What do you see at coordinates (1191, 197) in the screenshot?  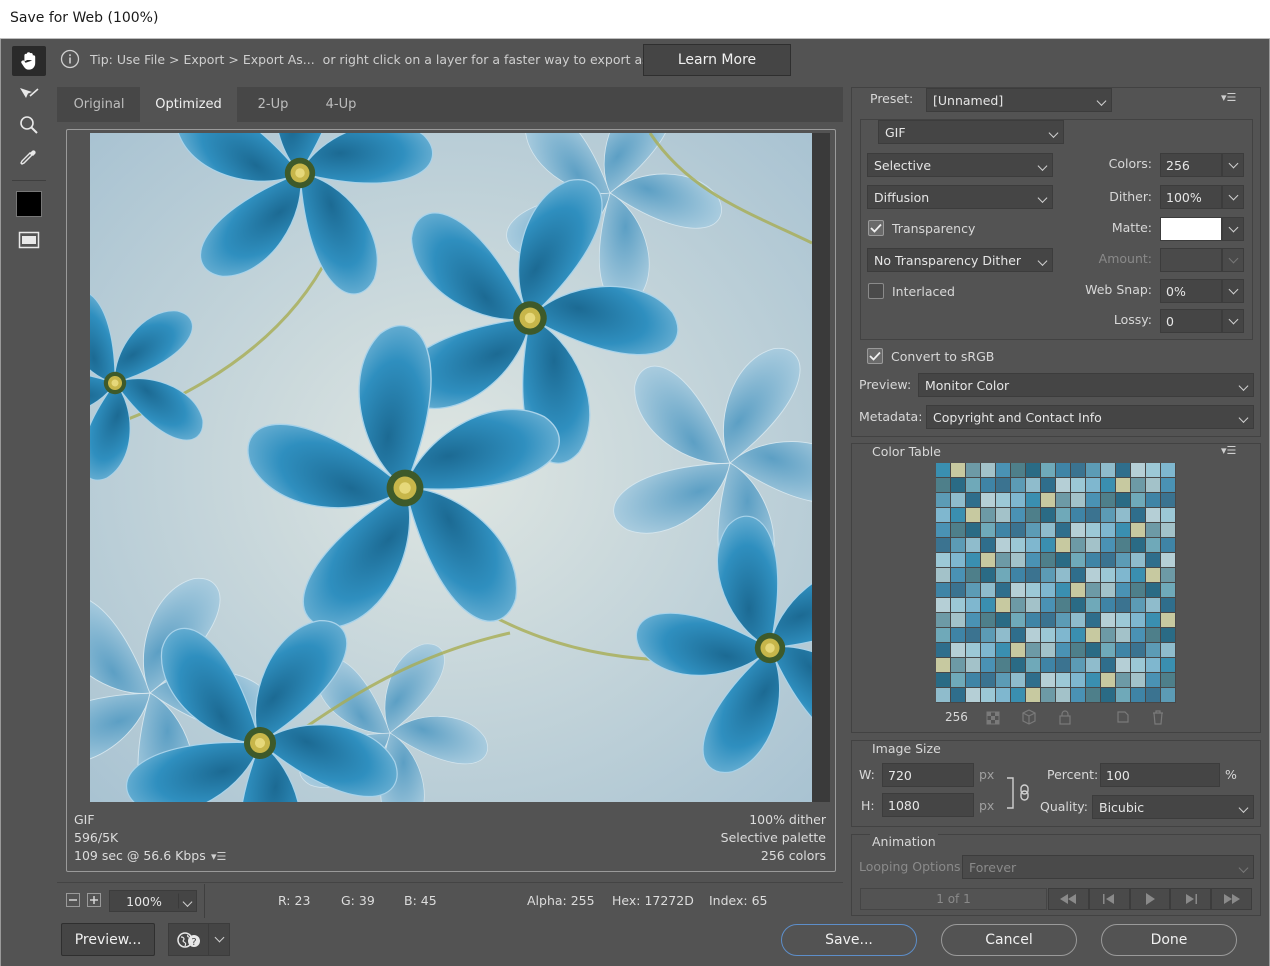 I see `dither-input: 100%` at bounding box center [1191, 197].